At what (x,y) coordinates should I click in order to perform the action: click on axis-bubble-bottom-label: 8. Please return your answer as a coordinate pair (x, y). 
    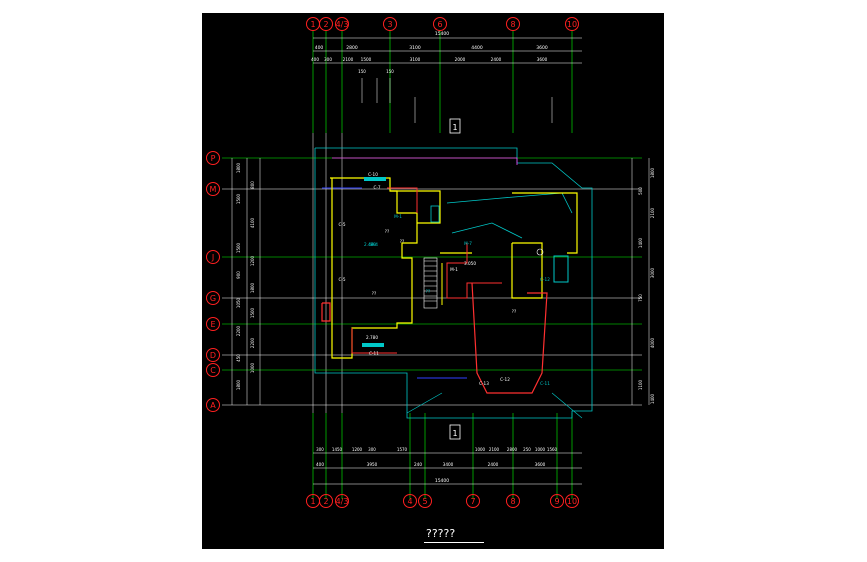
    Looking at the image, I should click on (512, 501).